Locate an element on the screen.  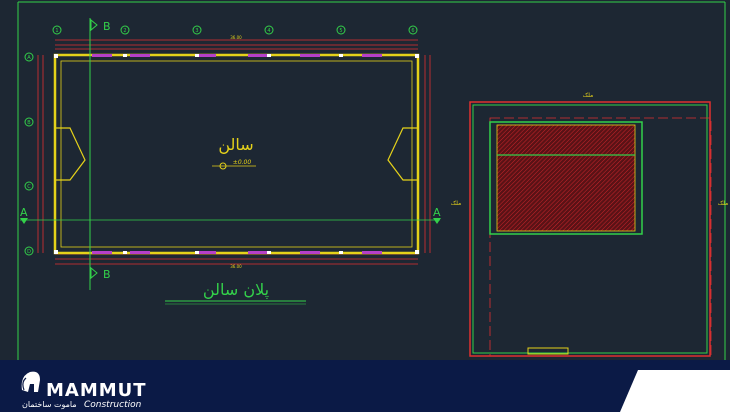
section-marker-bottom: B is located at coordinates (100, 273).